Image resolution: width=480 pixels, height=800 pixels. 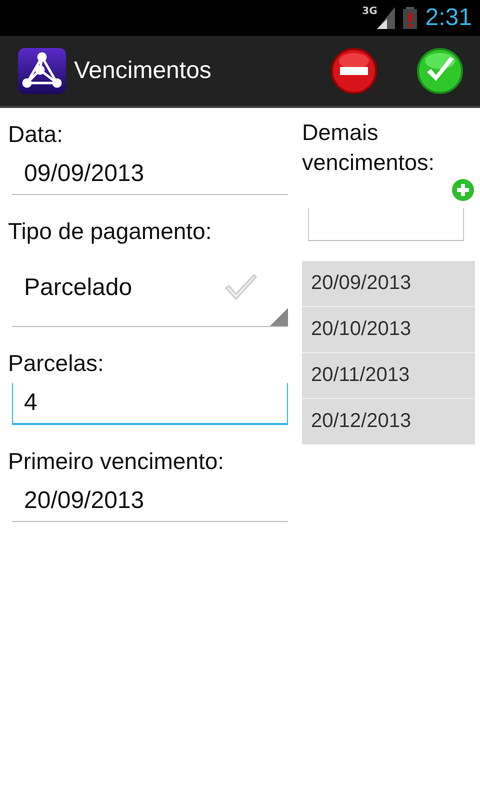 What do you see at coordinates (388, 422) in the screenshot?
I see `date-list-item: 20/12/2013` at bounding box center [388, 422].